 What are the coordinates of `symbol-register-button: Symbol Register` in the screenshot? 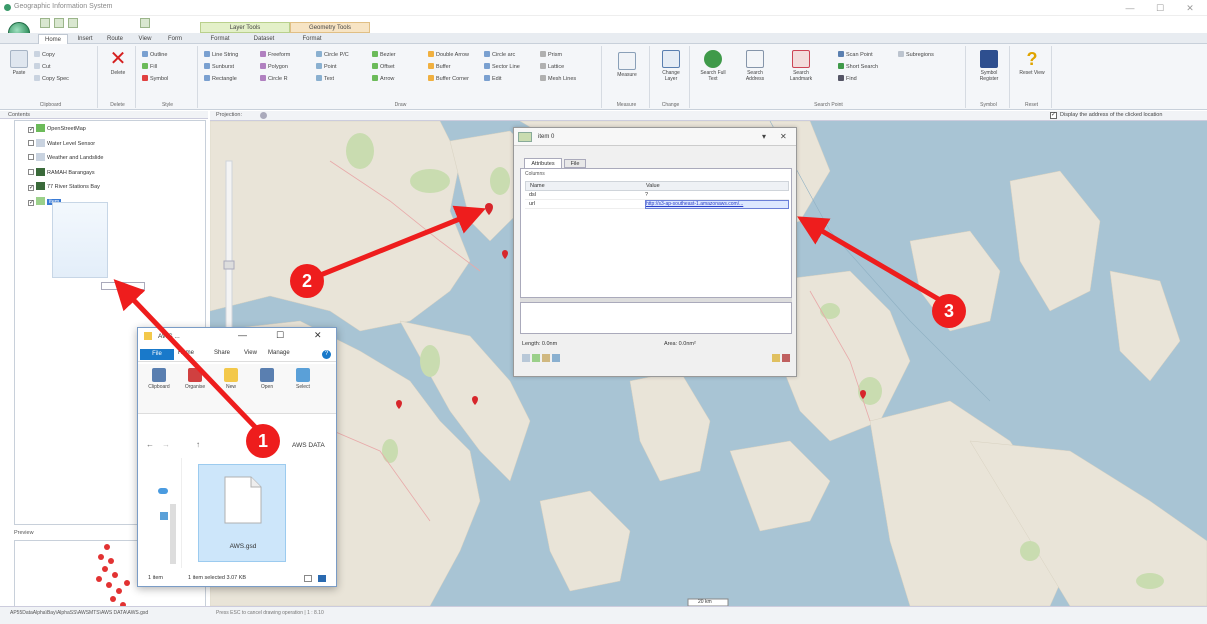 It's located at (989, 66).